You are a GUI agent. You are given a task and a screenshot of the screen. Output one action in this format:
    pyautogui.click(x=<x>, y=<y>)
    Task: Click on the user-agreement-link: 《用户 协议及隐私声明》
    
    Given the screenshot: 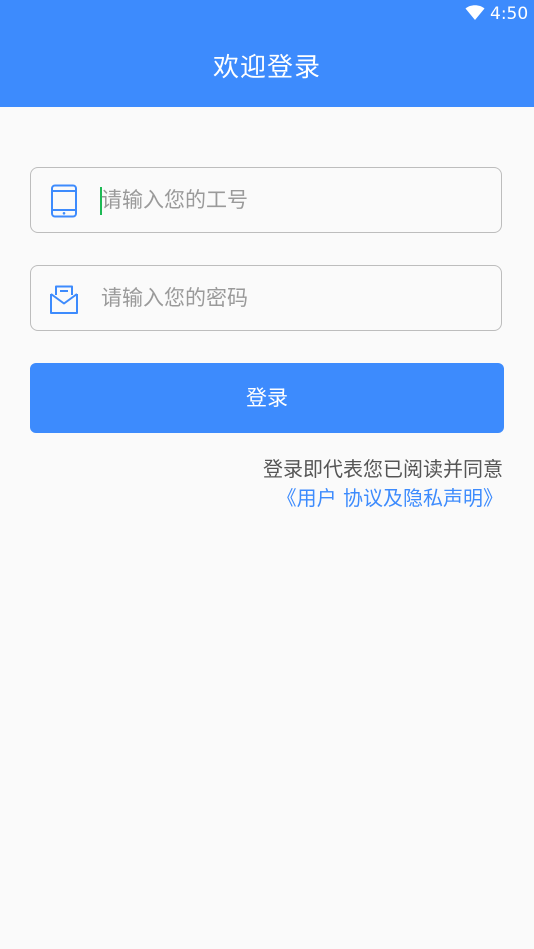 What is the action you would take?
    pyautogui.click(x=390, y=498)
    